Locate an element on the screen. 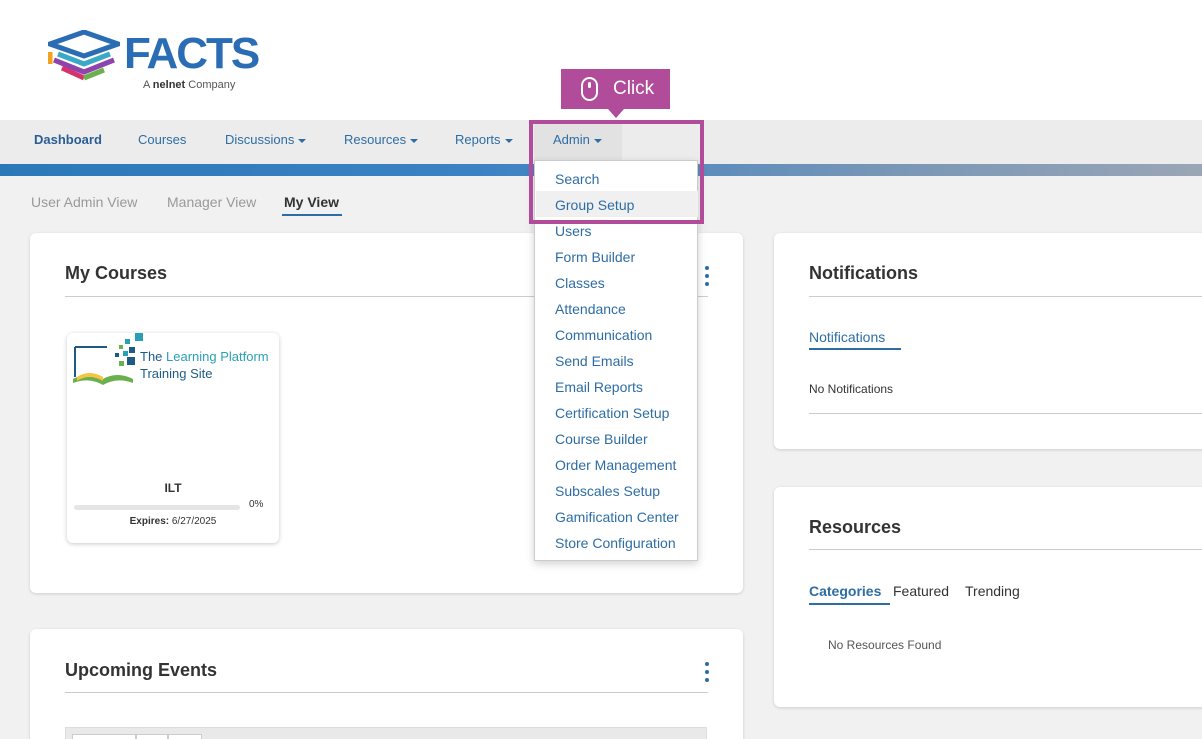 Image resolution: width=1202 pixels, height=739 pixels. facts-logo: FACTS A nelnet Company is located at coordinates (154, 61).